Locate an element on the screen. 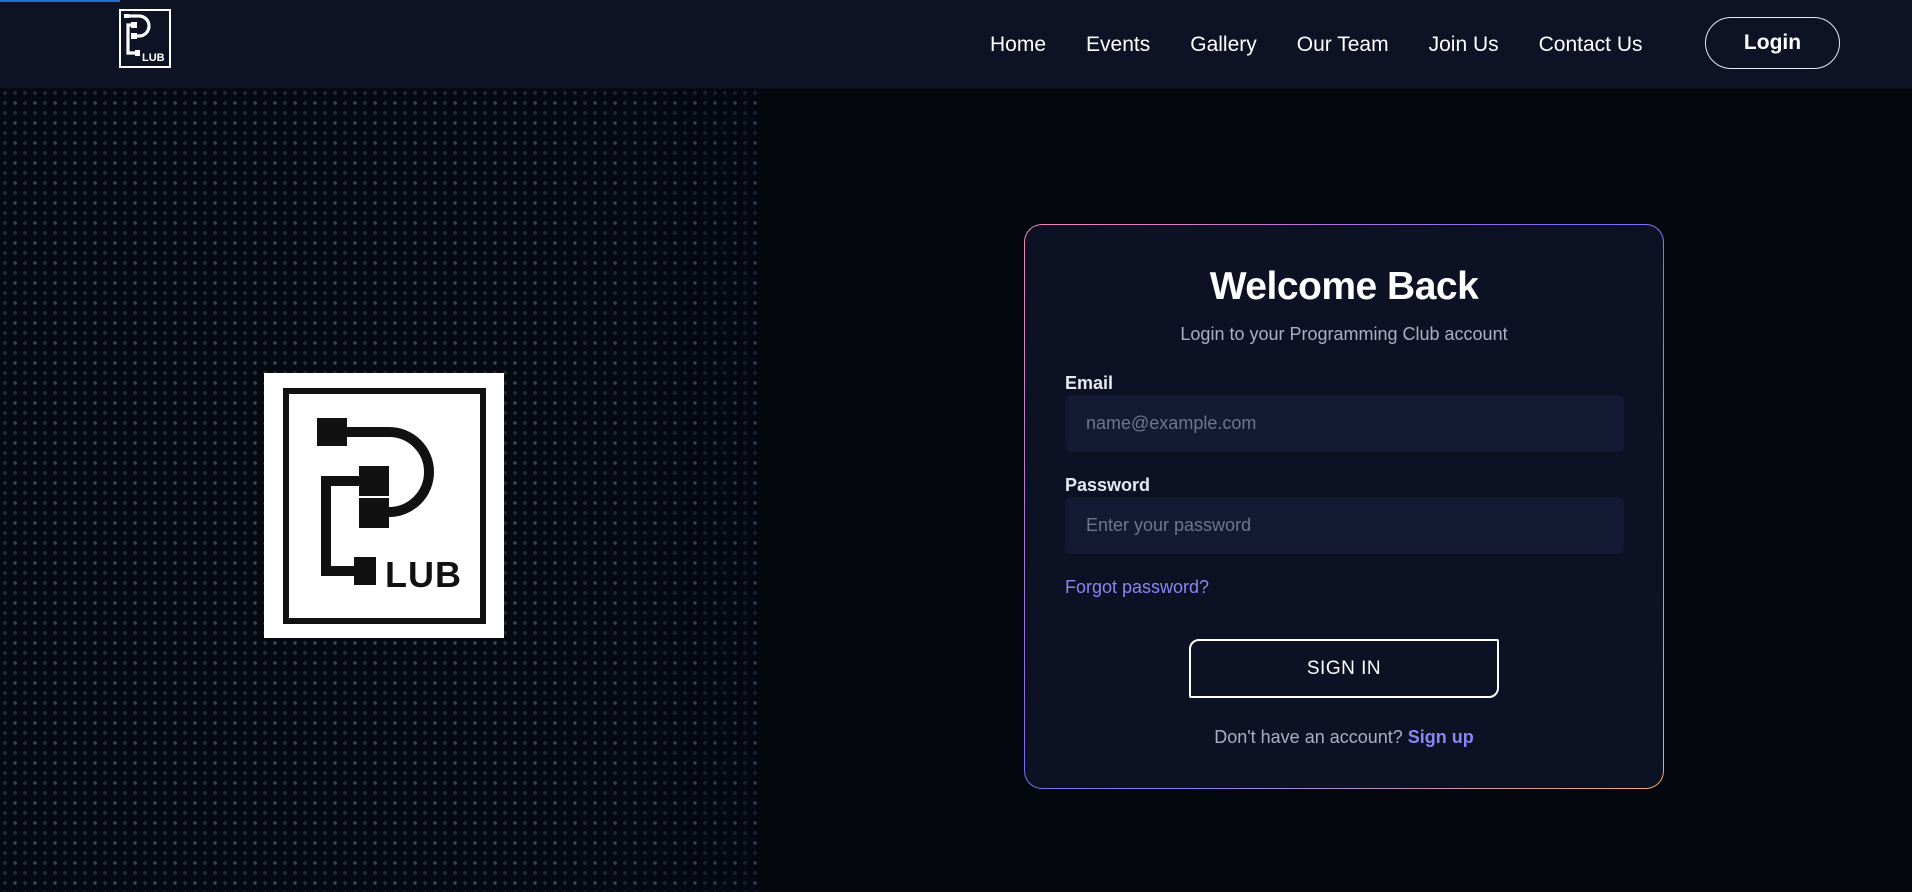  forgot-password-link: Forgot password? is located at coordinates (1137, 587).